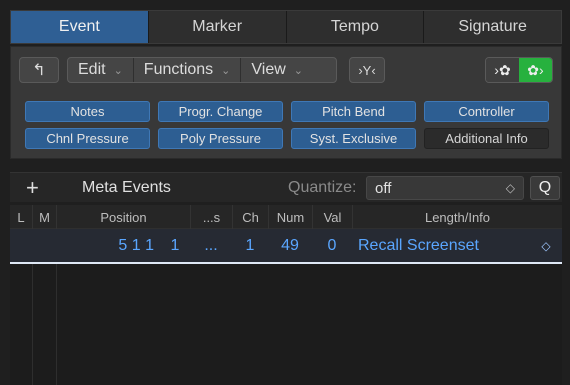  What do you see at coordinates (32, 188) in the screenshot?
I see `add-event-button: +` at bounding box center [32, 188].